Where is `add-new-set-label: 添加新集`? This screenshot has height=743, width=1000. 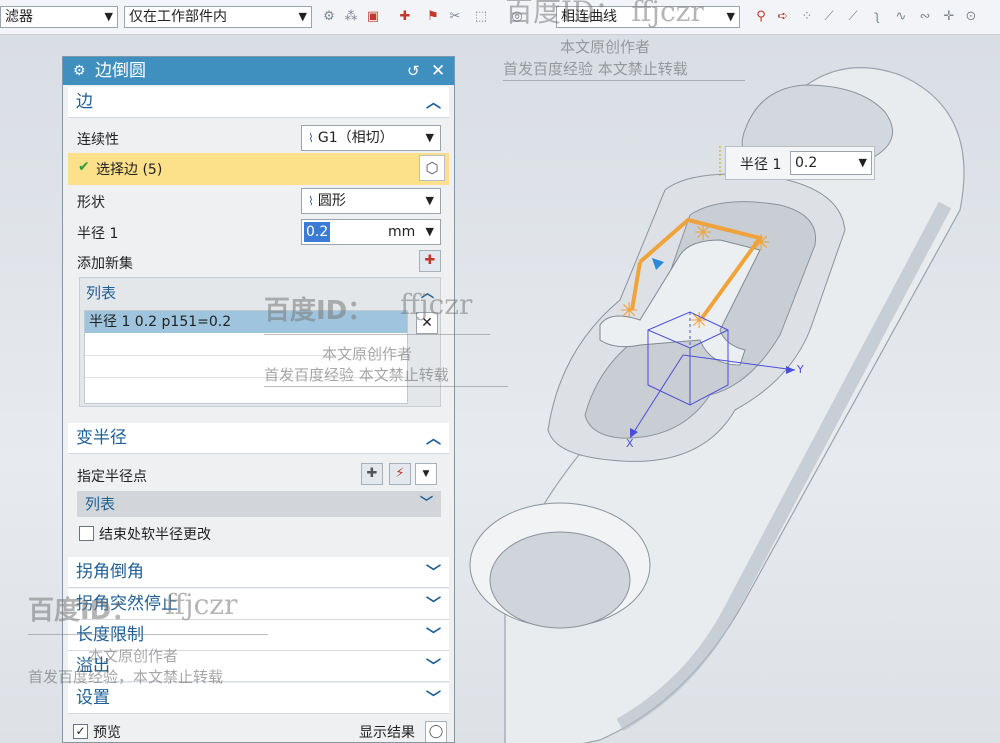 add-new-set-label: 添加新集 is located at coordinates (105, 264).